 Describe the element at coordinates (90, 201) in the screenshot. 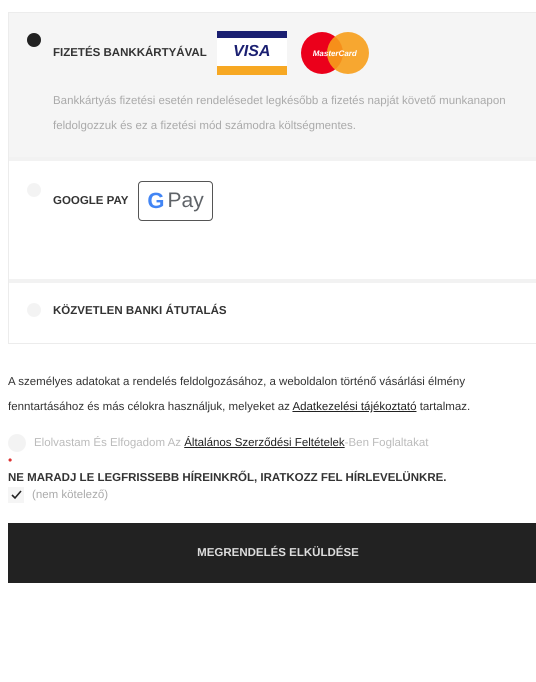

I see `method-label: GOOGLE PAY` at that location.